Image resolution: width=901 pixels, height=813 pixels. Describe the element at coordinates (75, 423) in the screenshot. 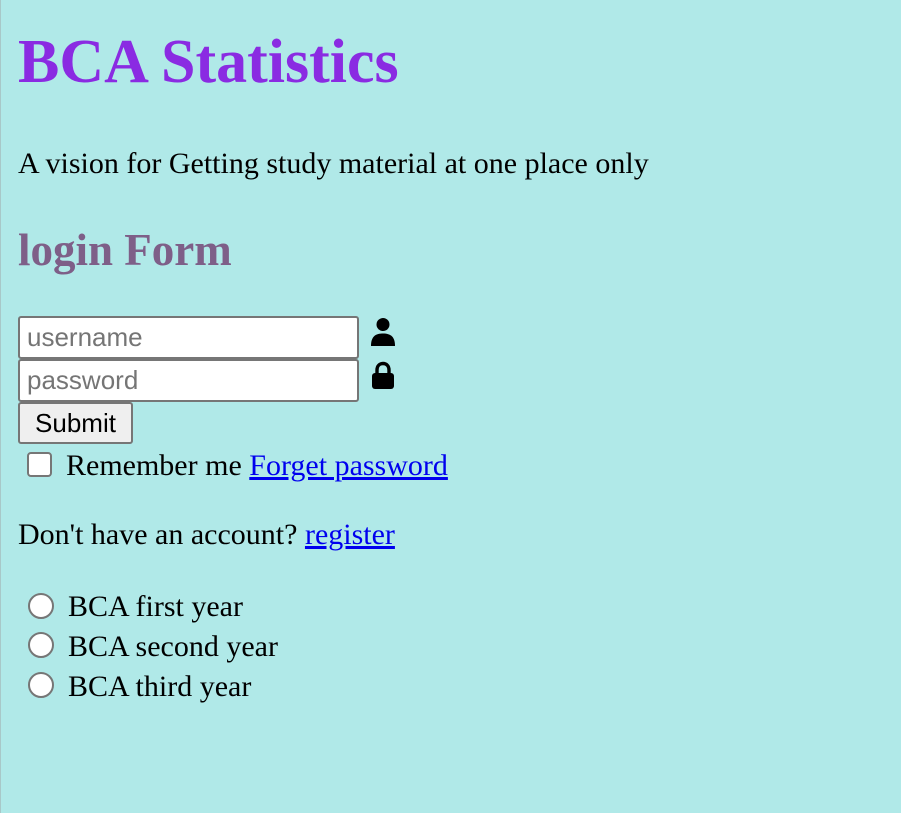

I see `submit-button: Submit` at that location.